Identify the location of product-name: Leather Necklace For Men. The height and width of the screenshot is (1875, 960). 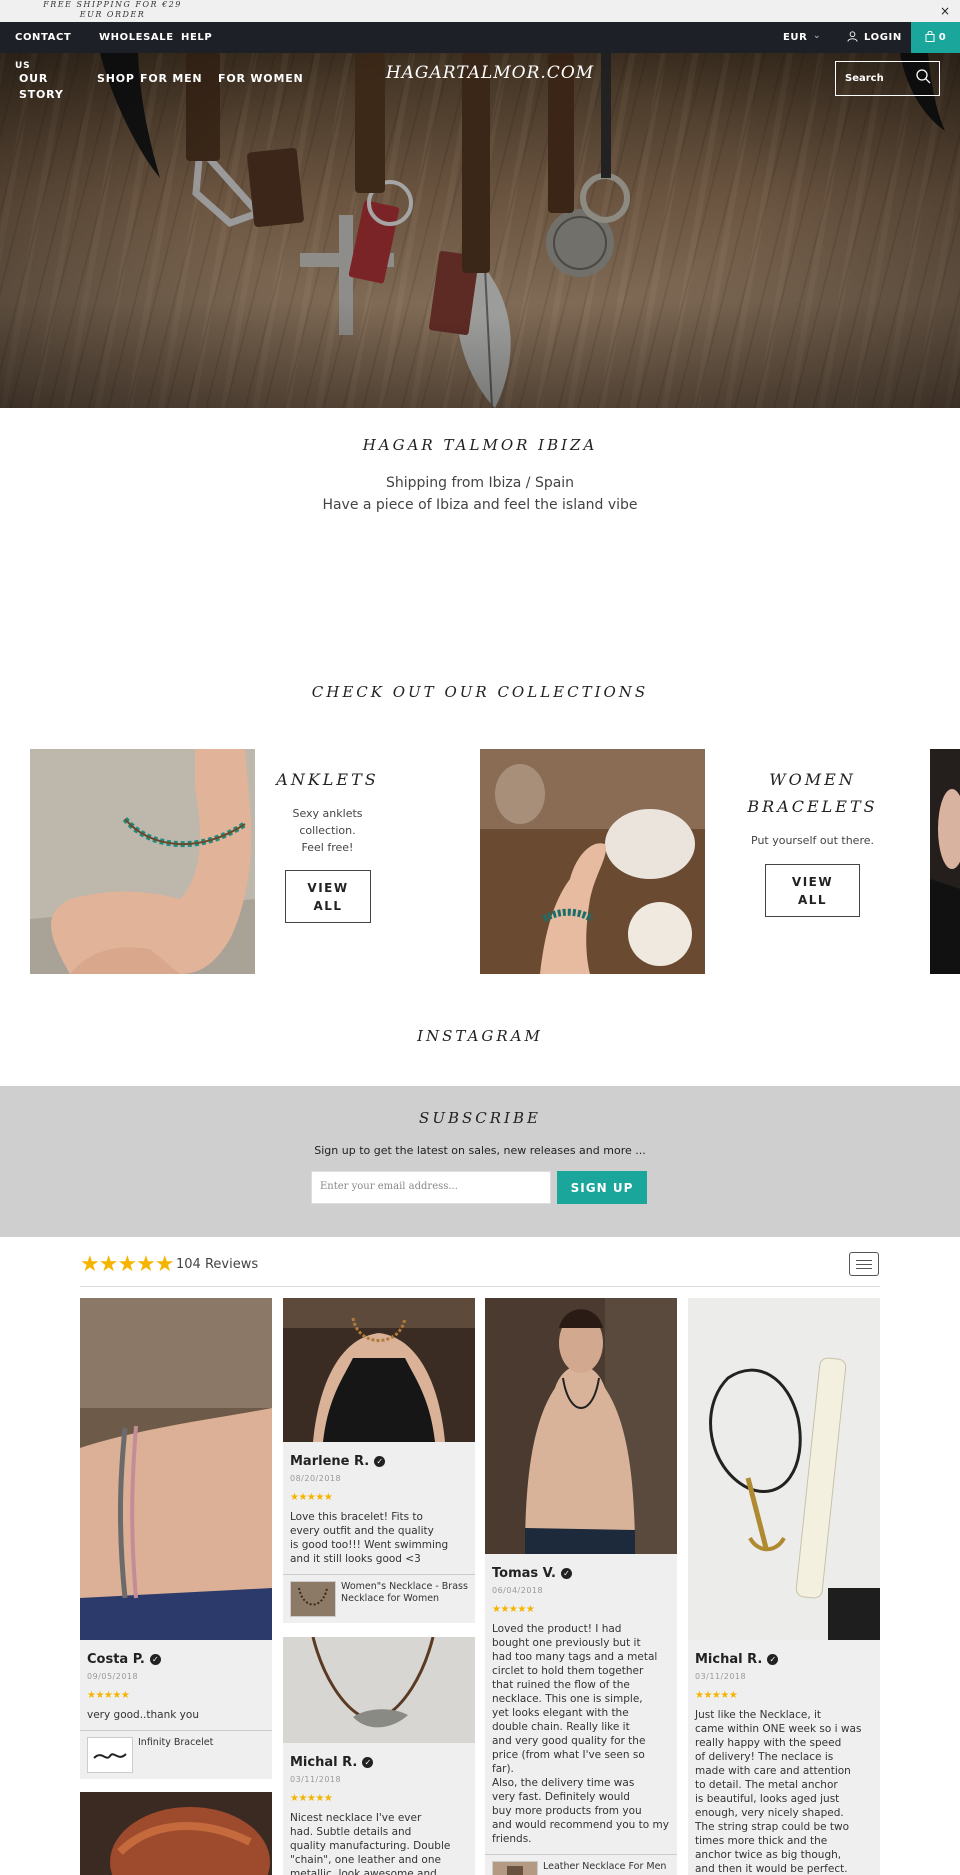
(604, 1868).